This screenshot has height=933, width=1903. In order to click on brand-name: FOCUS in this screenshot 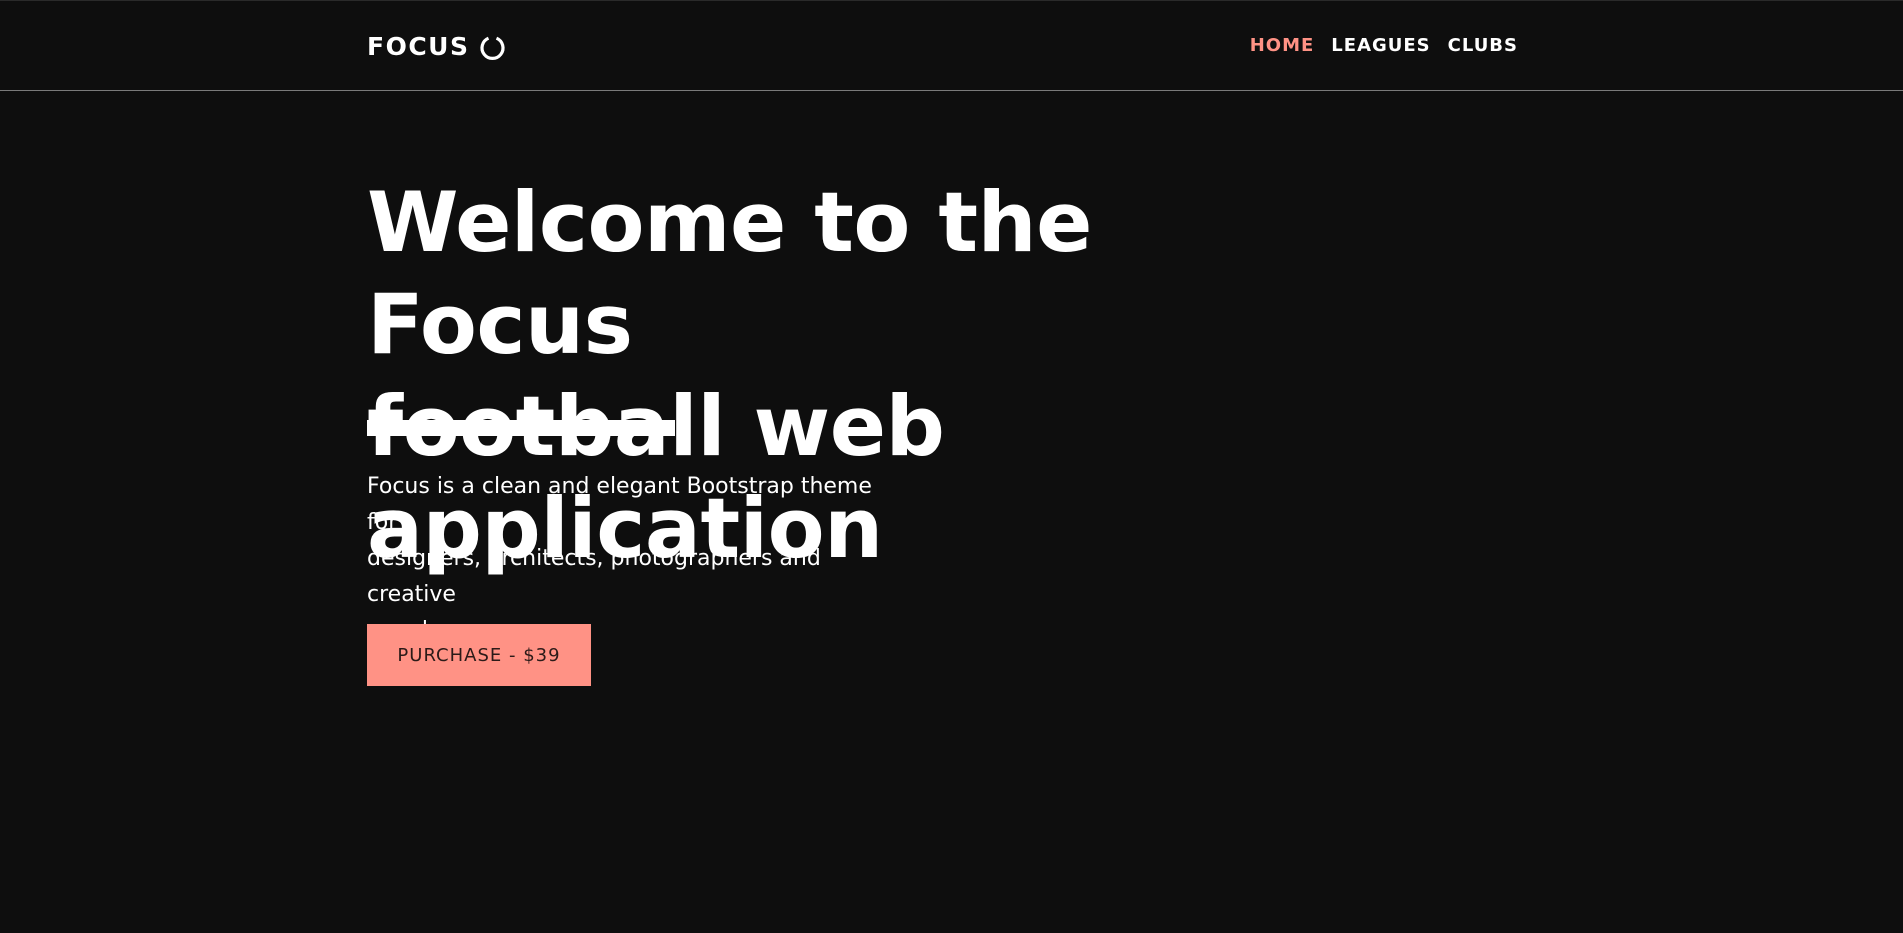, I will do `click(418, 46)`.